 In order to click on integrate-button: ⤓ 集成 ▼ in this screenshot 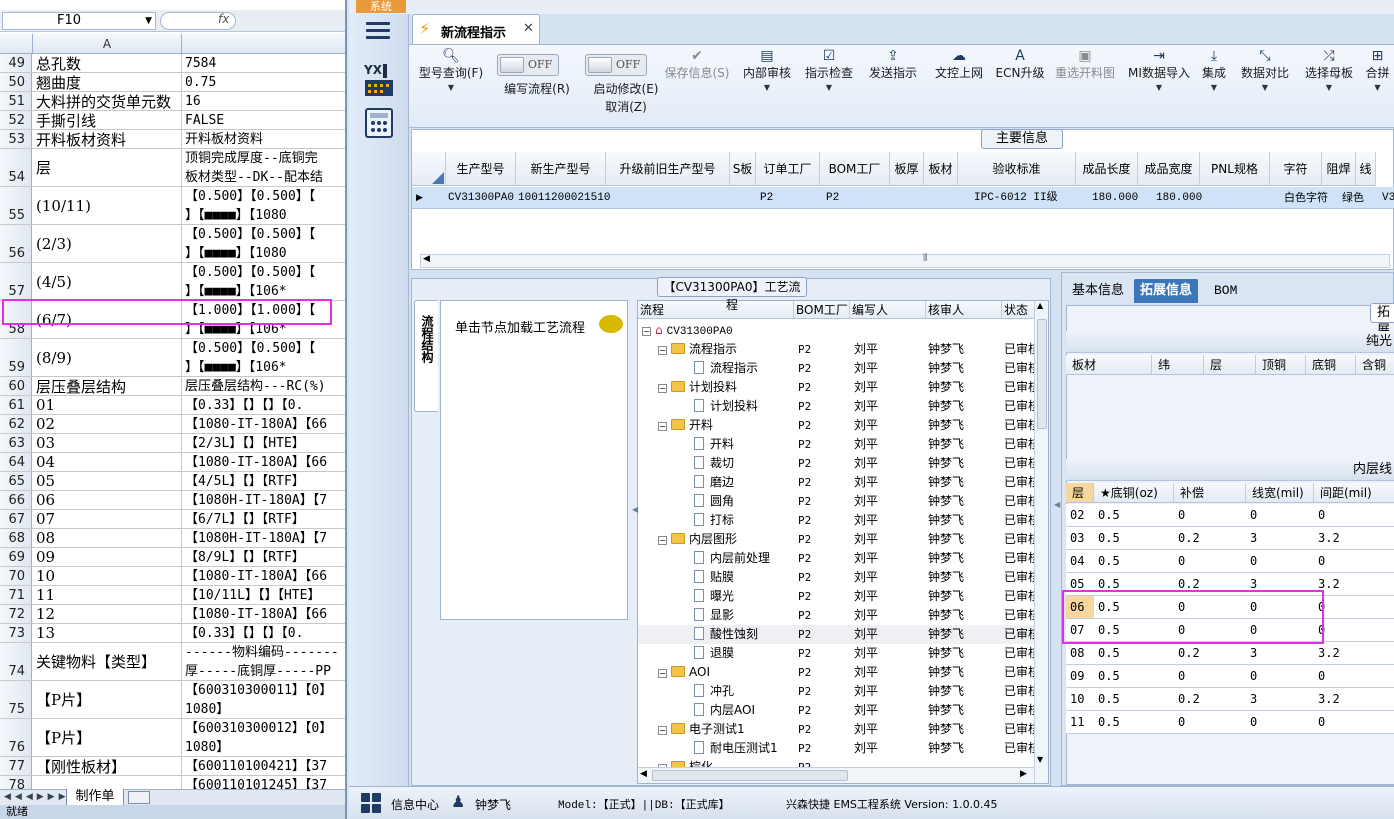, I will do `click(1214, 87)`.